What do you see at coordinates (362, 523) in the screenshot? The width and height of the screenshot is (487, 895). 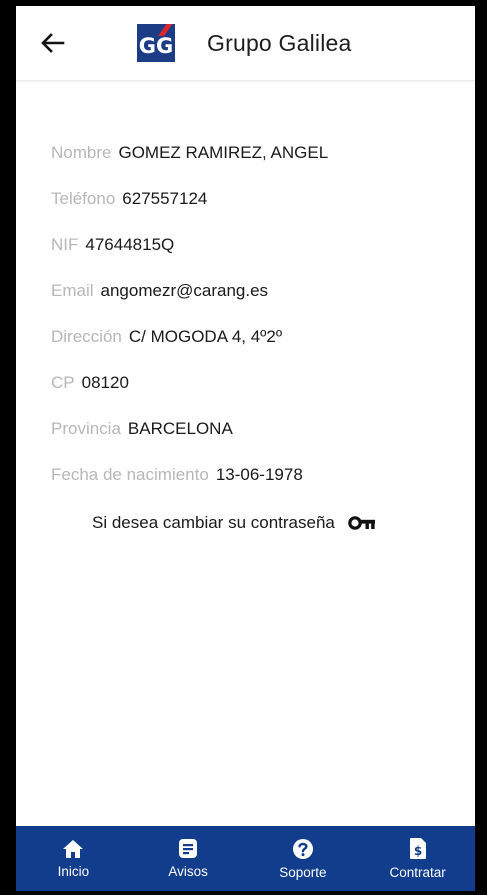 I see `key-icon` at bounding box center [362, 523].